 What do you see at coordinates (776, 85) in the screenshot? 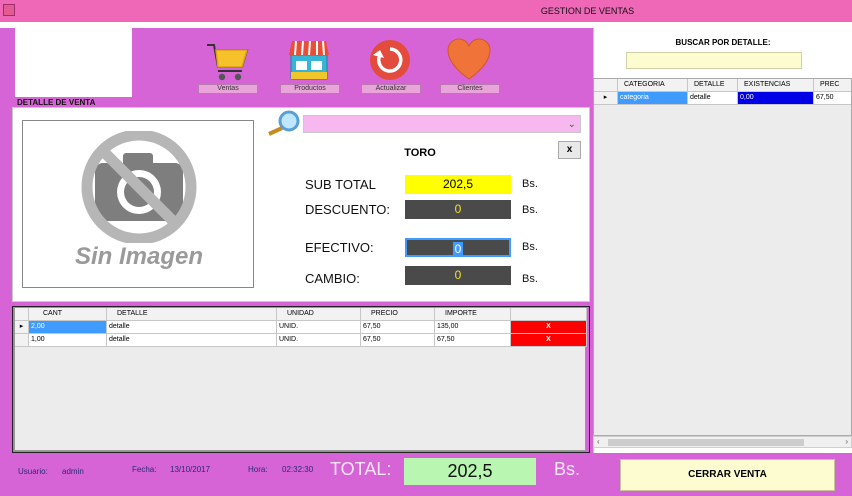
I see `col-existencias: EXISTENCIAS` at bounding box center [776, 85].